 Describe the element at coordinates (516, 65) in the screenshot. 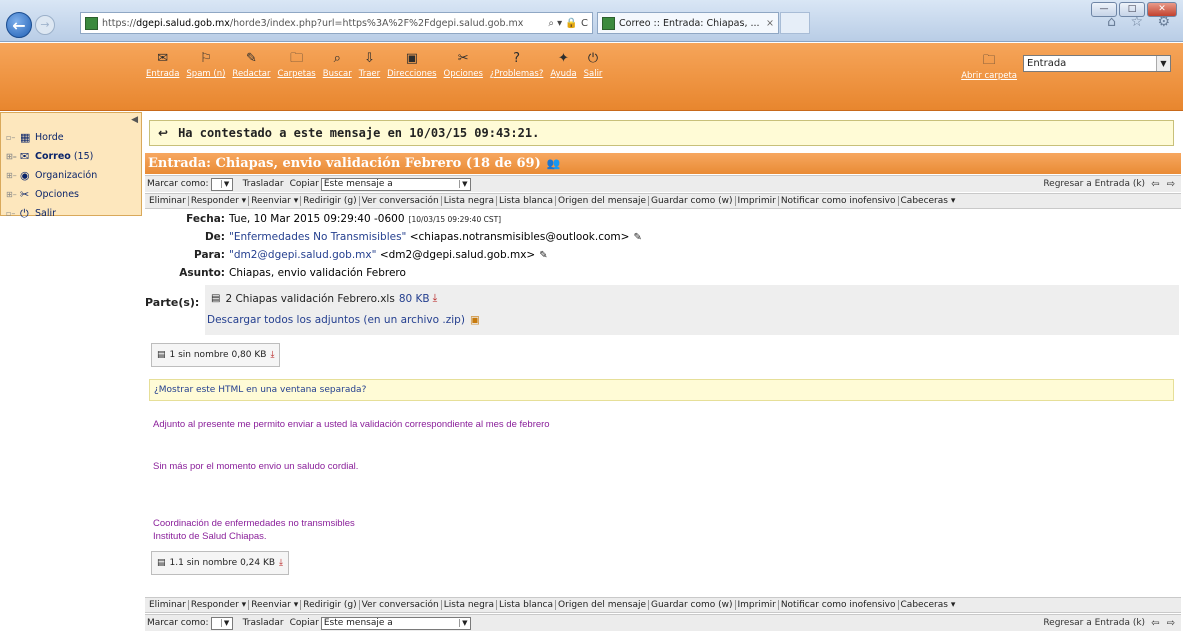

I see `toolbar-problemas: ? ¿Problemas?` at that location.